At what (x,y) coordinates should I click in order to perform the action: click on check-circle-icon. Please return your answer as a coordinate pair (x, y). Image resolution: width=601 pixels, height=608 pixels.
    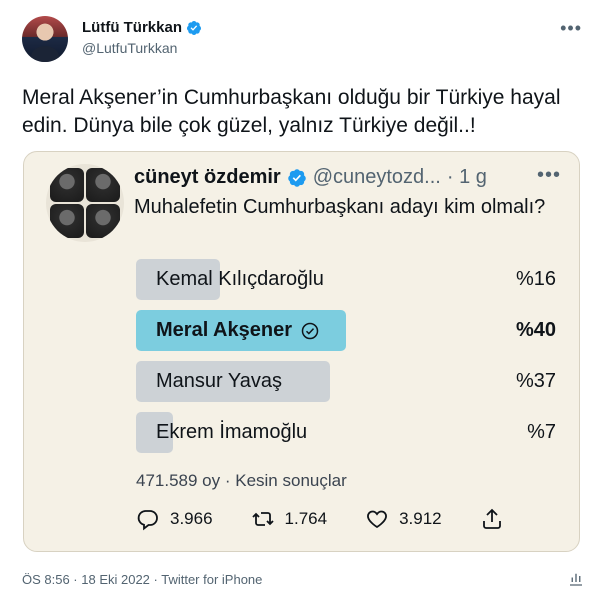
    Looking at the image, I should click on (310, 330).